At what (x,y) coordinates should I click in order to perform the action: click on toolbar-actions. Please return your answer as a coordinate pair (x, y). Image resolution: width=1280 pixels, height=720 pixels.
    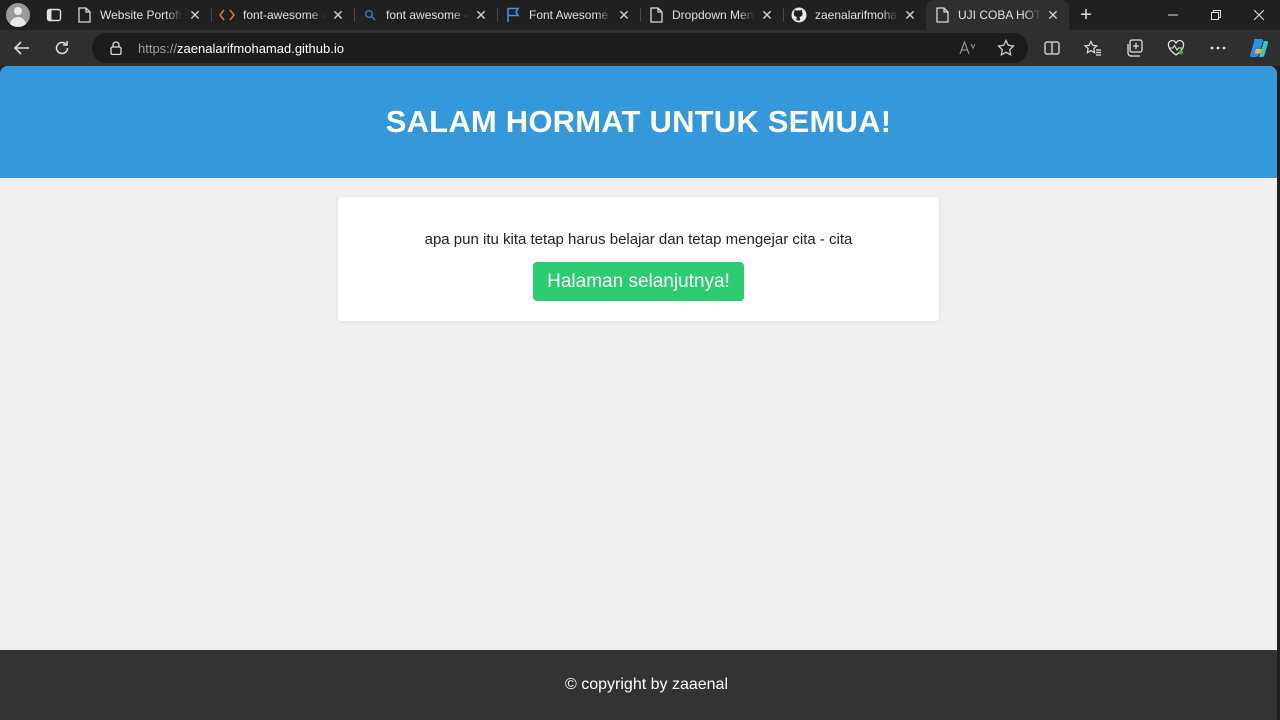
    Looking at the image, I should click on (1155, 48).